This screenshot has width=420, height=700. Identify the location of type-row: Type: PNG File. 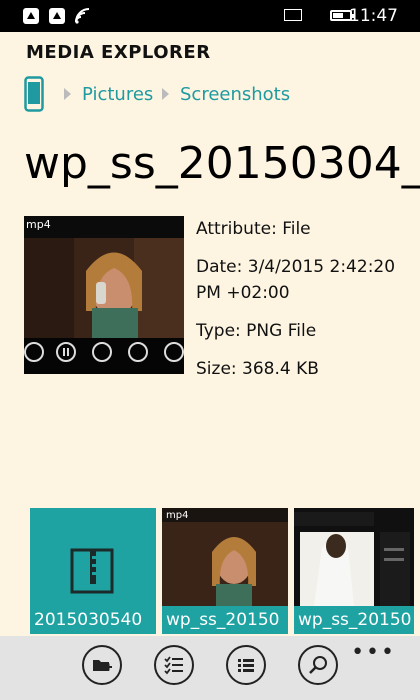
(256, 331).